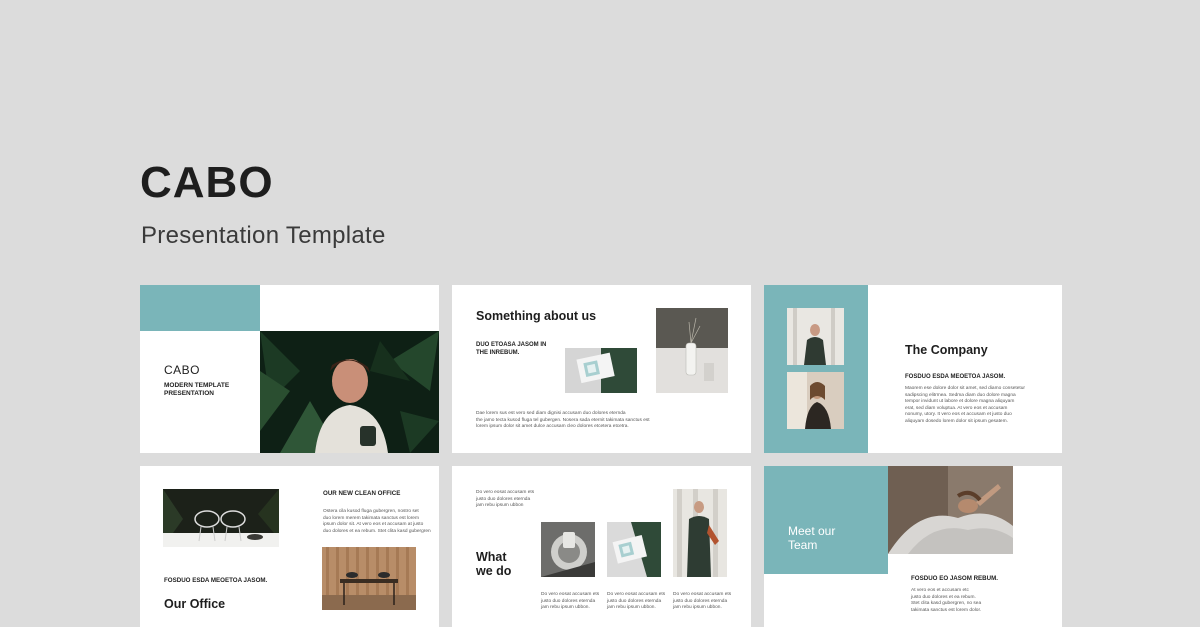  Describe the element at coordinates (369, 578) in the screenshot. I see `dining-photo` at that location.